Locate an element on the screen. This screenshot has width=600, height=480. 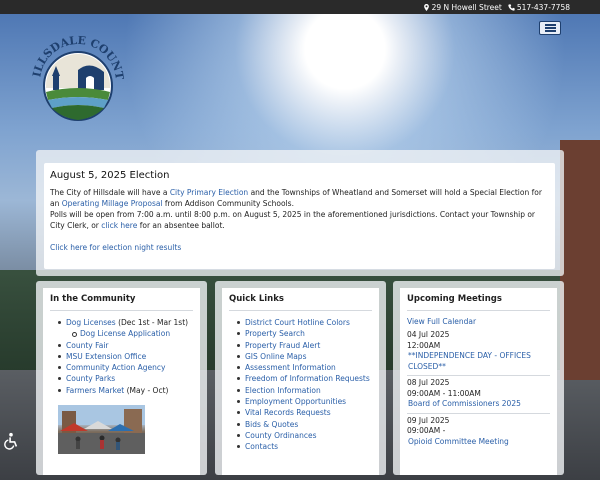
list-item: GIS Online Maps is located at coordinates (300, 356).